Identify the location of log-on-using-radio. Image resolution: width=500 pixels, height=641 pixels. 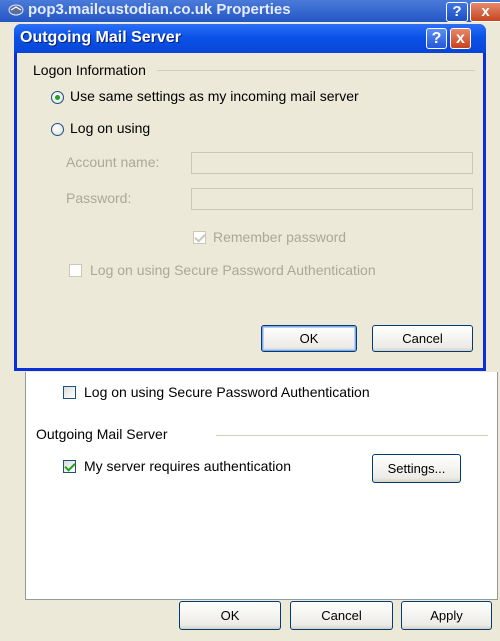
(57, 129).